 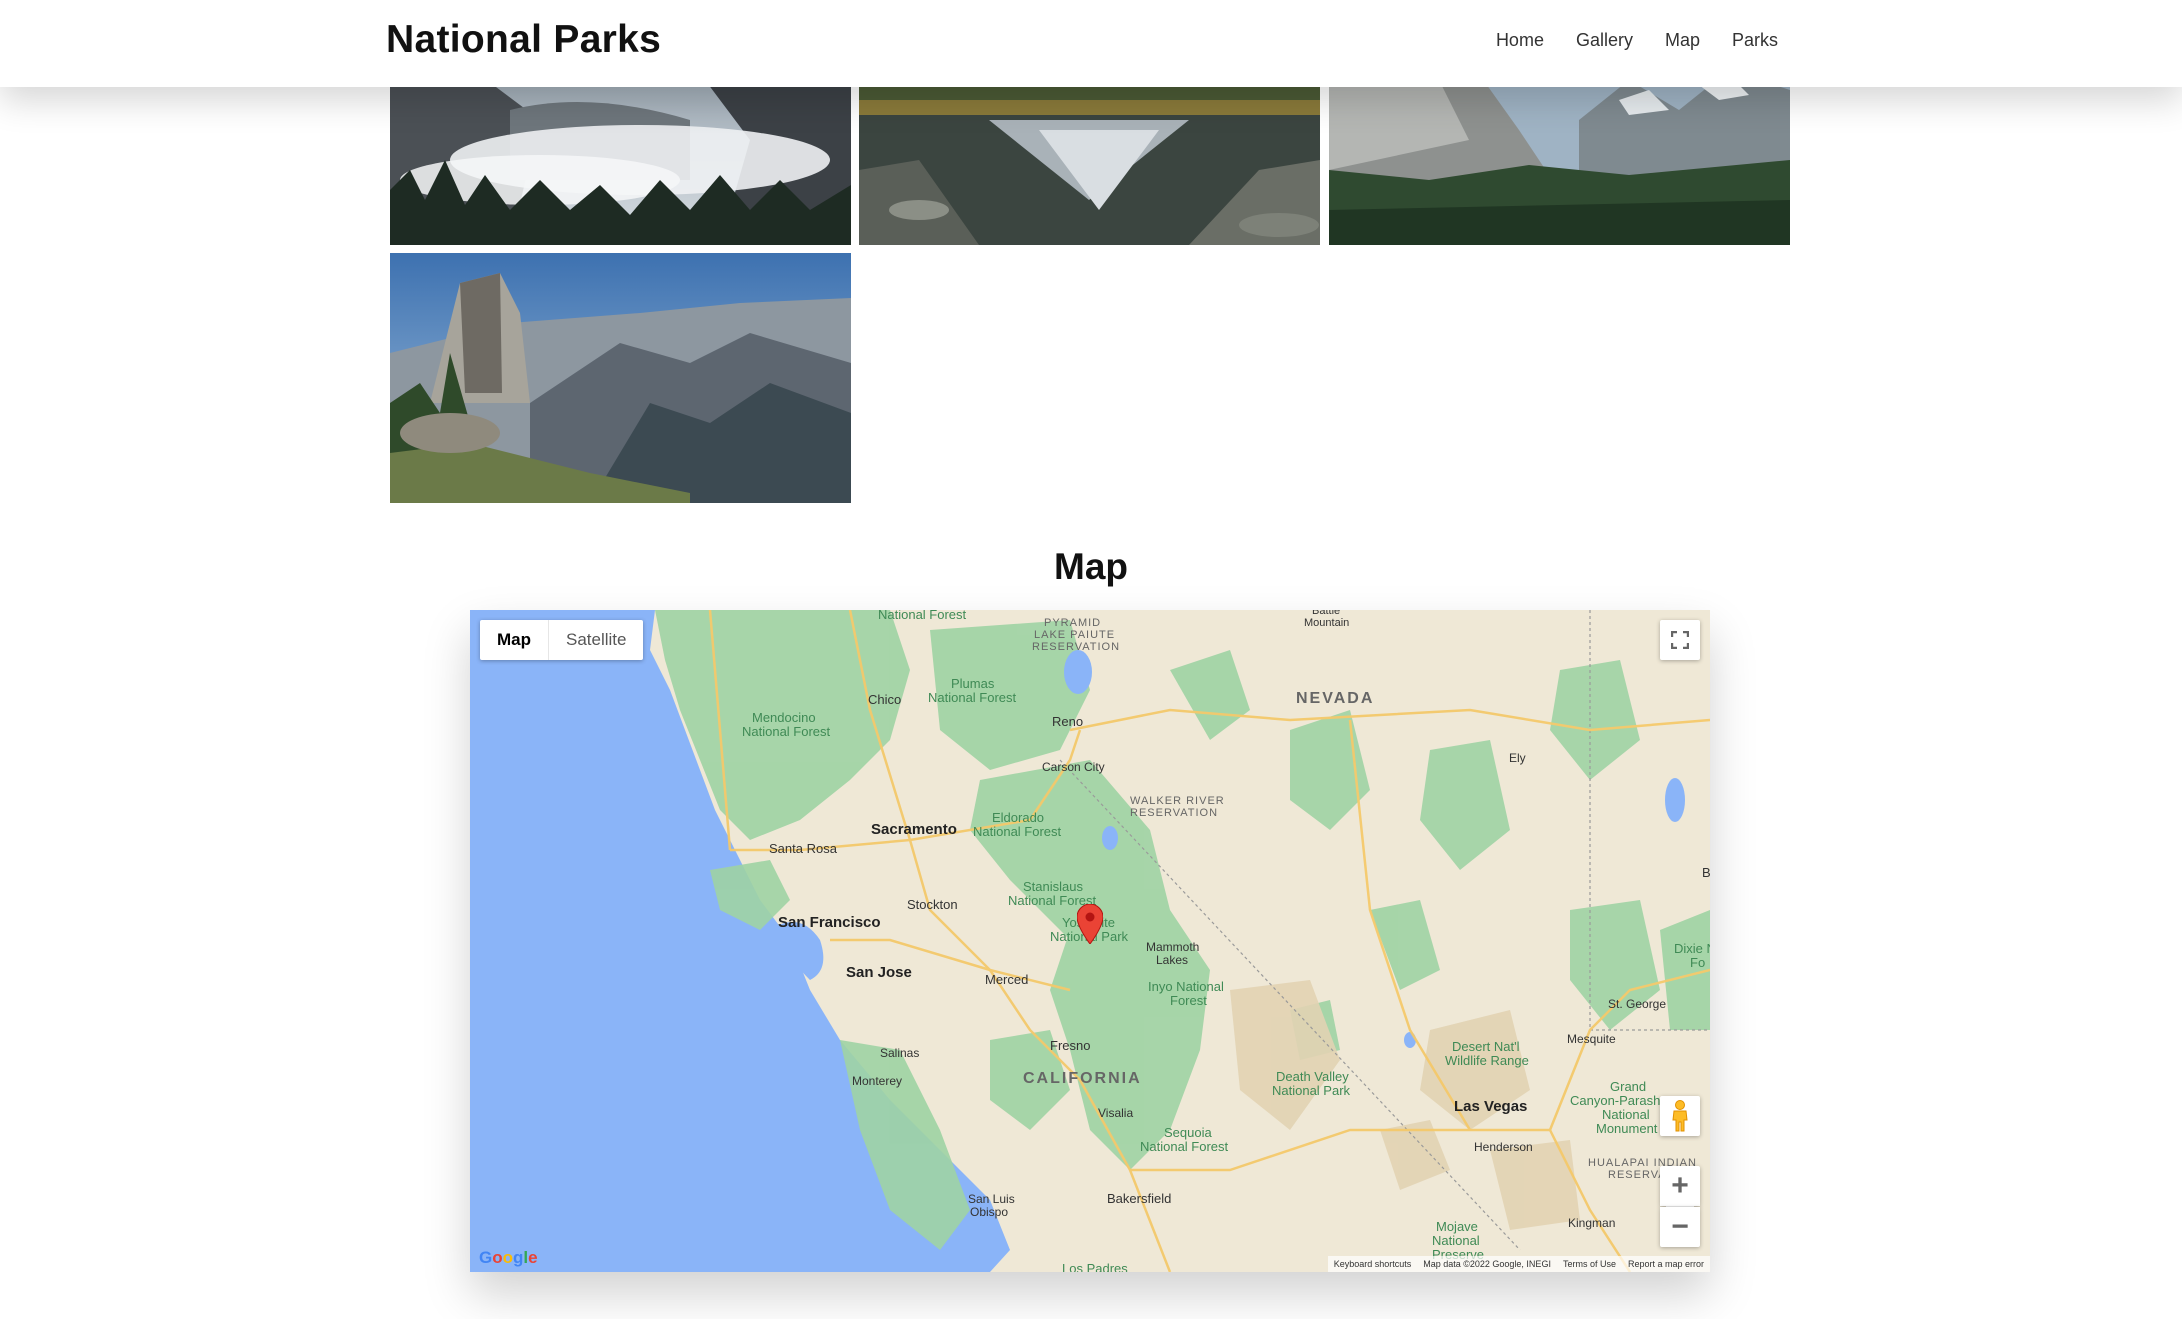 What do you see at coordinates (1188, 1132) in the screenshot?
I see `map-label: Sequoia` at bounding box center [1188, 1132].